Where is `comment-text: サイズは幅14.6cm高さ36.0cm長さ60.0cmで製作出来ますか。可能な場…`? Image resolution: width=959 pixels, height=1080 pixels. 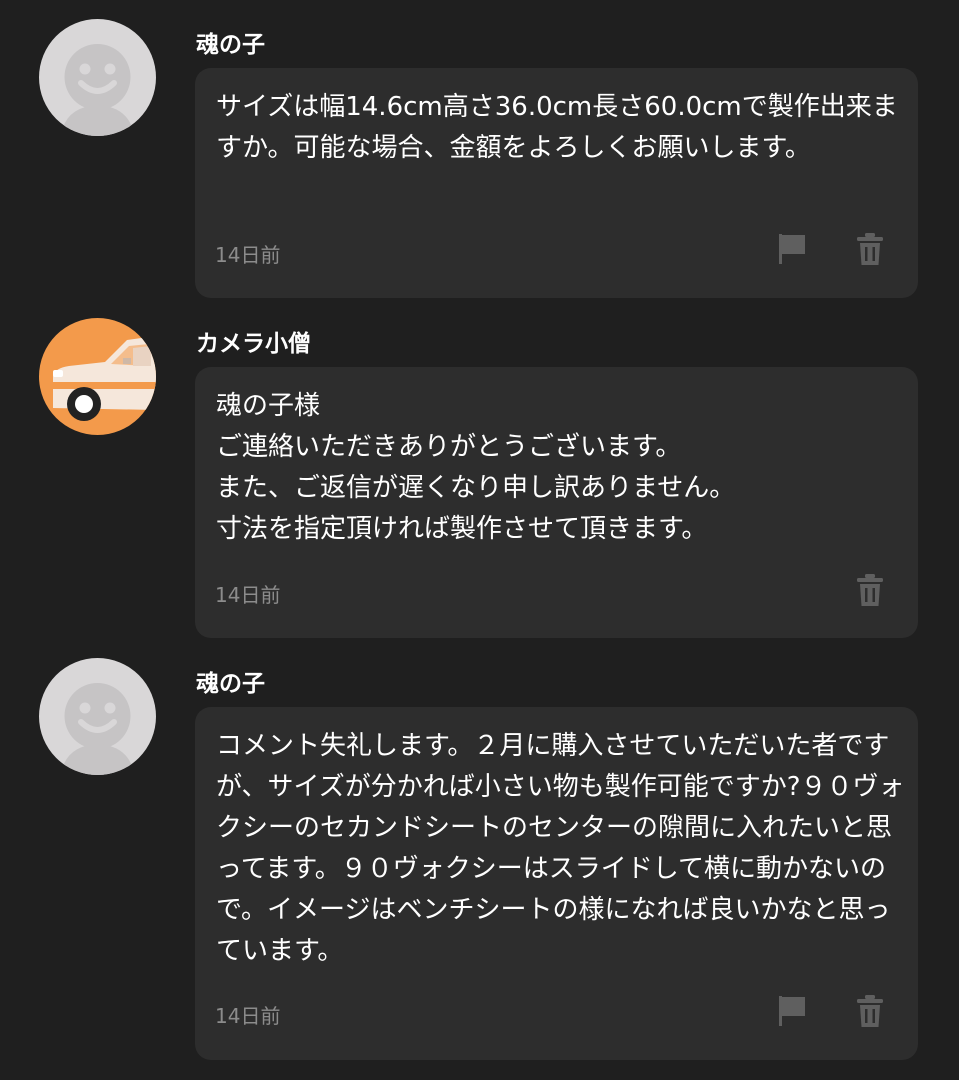
comment-text: サイズは幅14.6cm高さ36.0cm長さ60.0cmで製作出来ますか。可能な場… is located at coordinates (557, 127).